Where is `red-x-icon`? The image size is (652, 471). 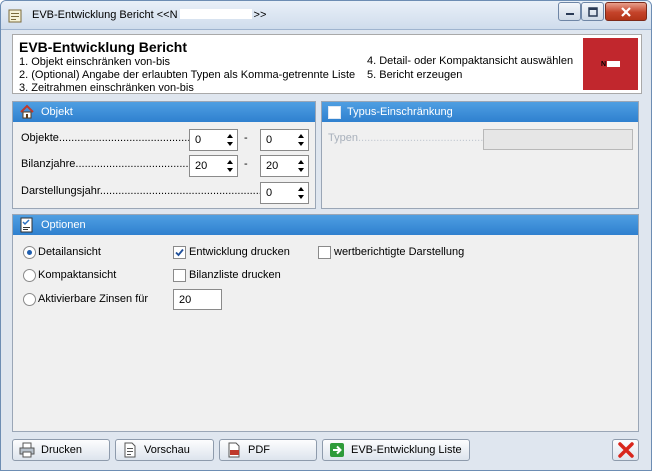 red-x-icon is located at coordinates (625, 450).